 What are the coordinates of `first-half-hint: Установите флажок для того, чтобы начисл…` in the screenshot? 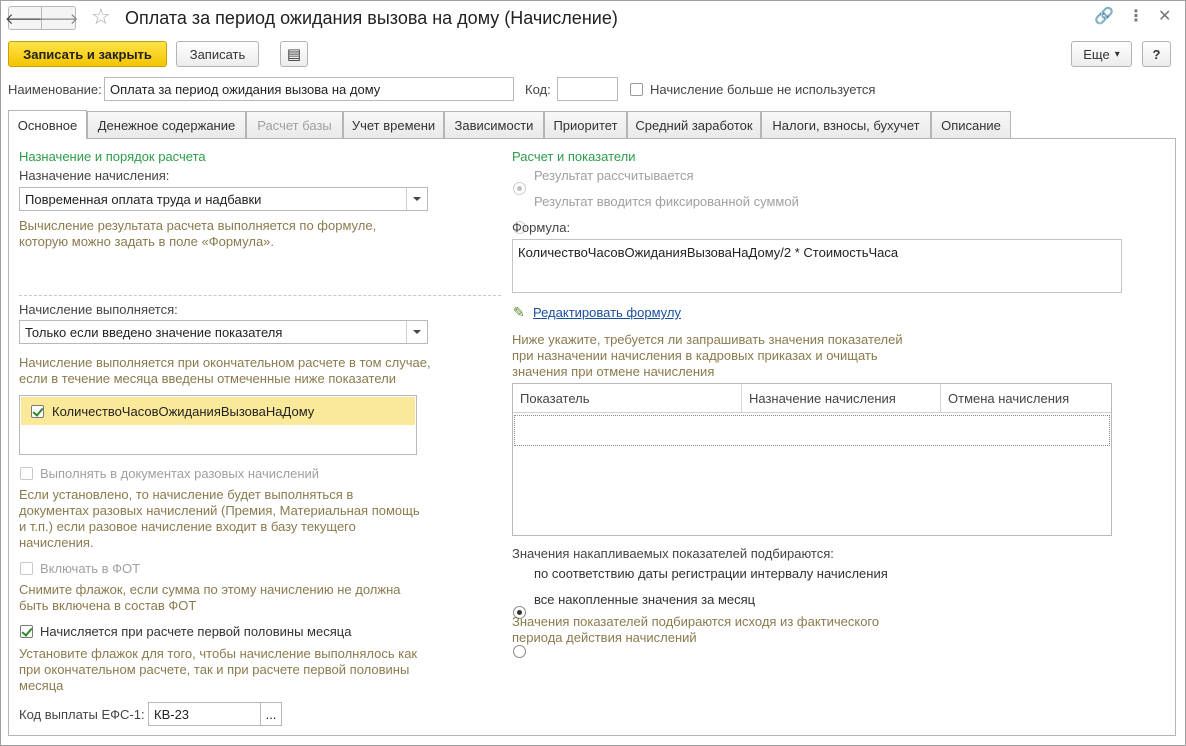 It's located at (218, 670).